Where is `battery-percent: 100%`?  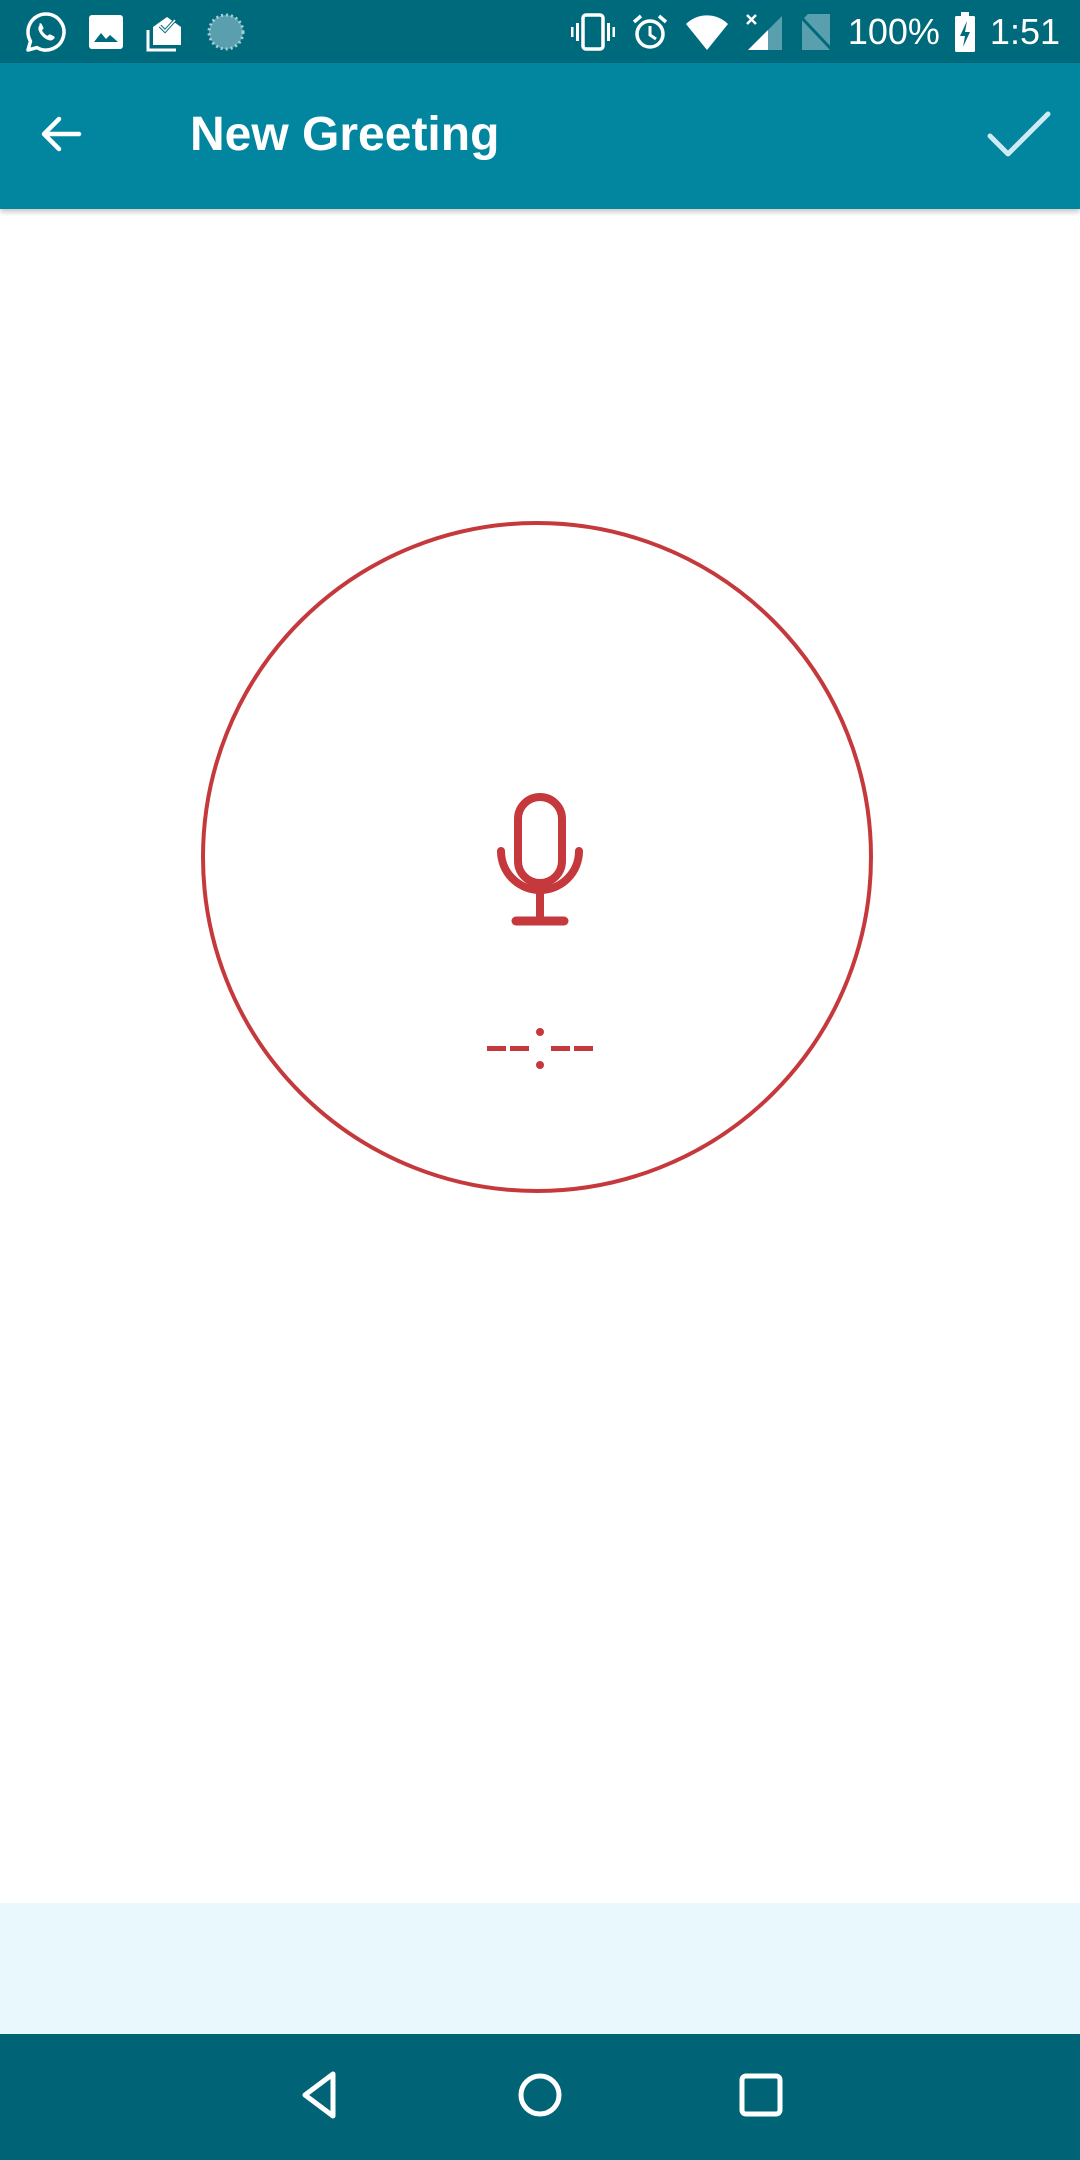 battery-percent: 100% is located at coordinates (893, 31).